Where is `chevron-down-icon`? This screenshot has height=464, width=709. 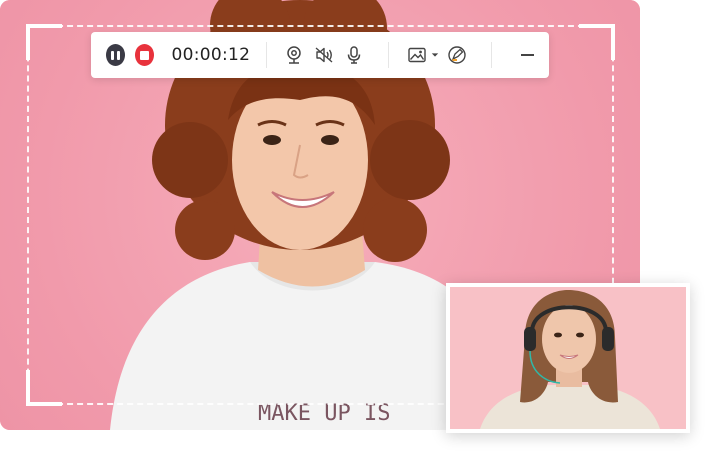
chevron-down-icon is located at coordinates (435, 55).